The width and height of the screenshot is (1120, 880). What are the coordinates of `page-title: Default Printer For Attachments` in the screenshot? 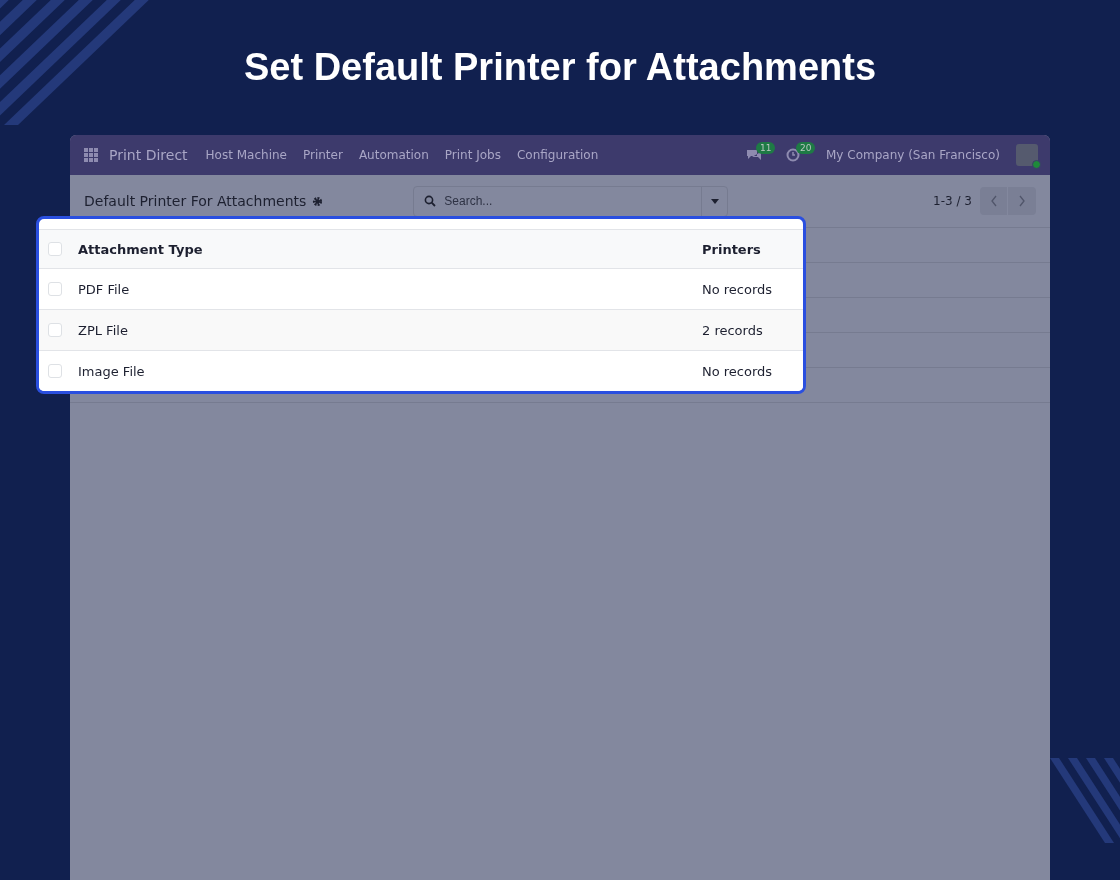 It's located at (195, 201).